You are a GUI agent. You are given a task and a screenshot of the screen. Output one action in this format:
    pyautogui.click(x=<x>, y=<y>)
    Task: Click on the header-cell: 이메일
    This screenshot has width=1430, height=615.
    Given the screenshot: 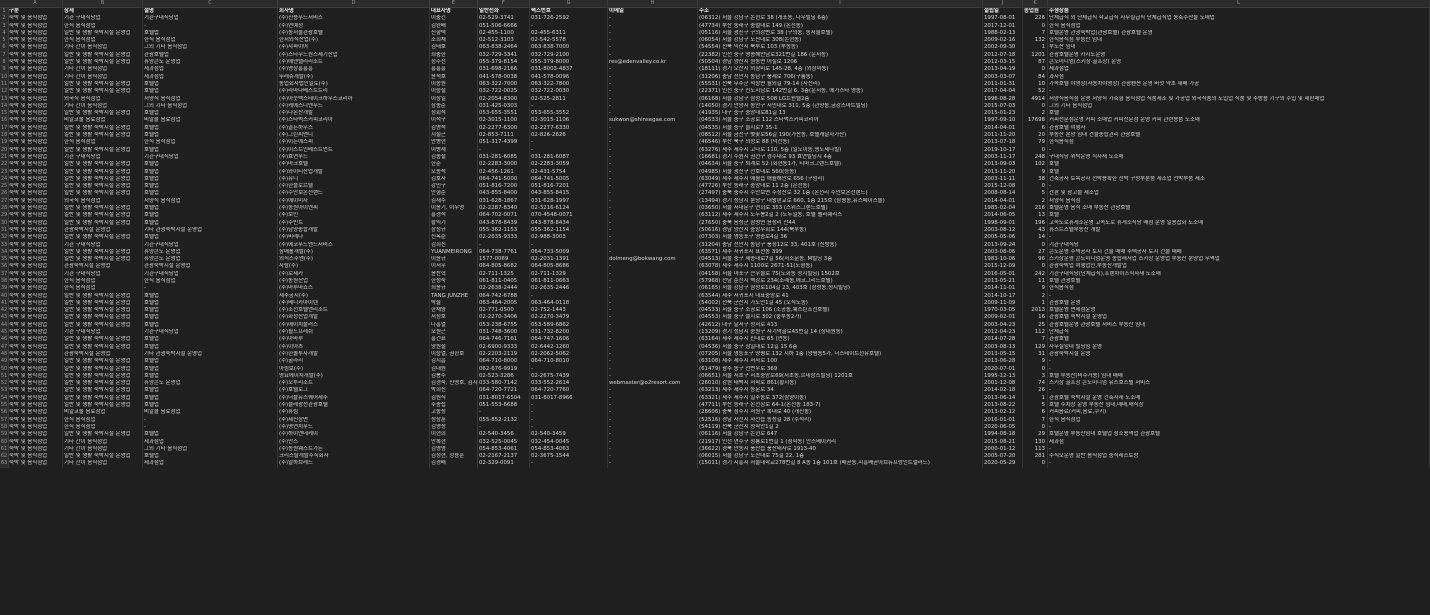 What is the action you would take?
    pyautogui.click(x=653, y=12)
    